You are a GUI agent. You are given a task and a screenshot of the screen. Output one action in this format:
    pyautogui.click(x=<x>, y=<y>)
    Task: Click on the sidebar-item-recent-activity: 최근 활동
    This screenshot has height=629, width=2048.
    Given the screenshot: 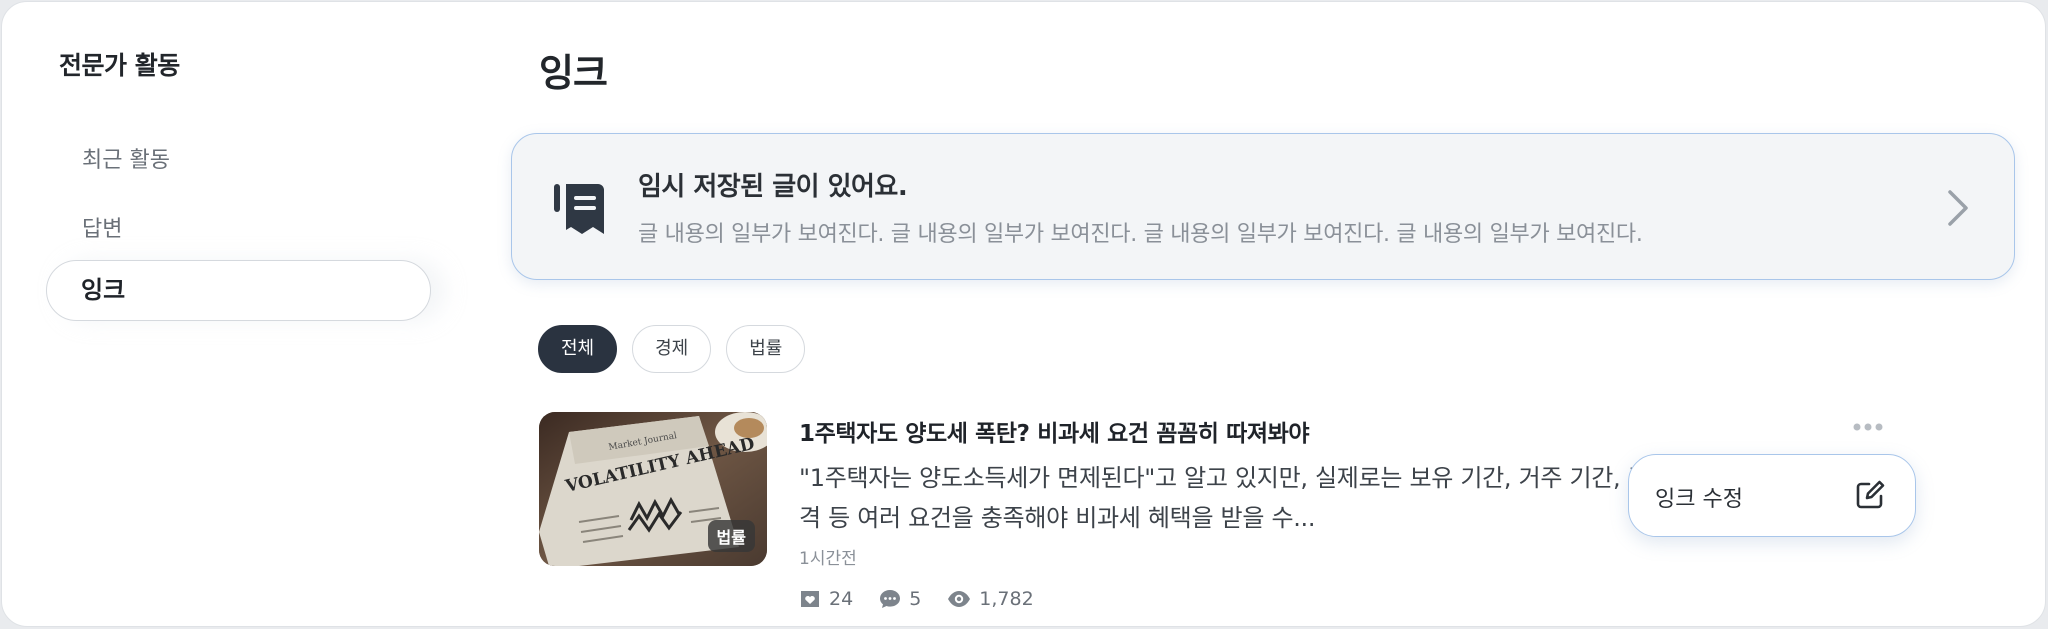 What is the action you would take?
    pyautogui.click(x=126, y=158)
    